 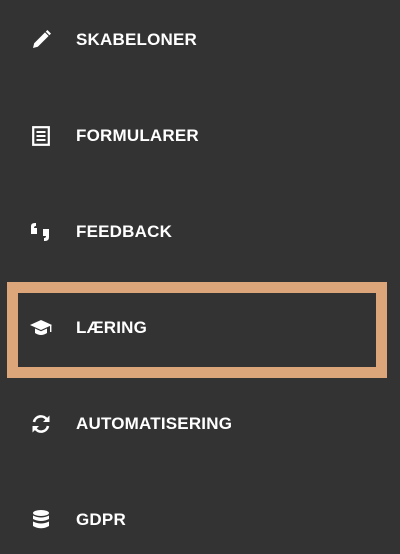 I want to click on menu-item-laering: LÆRING, so click(x=200, y=328).